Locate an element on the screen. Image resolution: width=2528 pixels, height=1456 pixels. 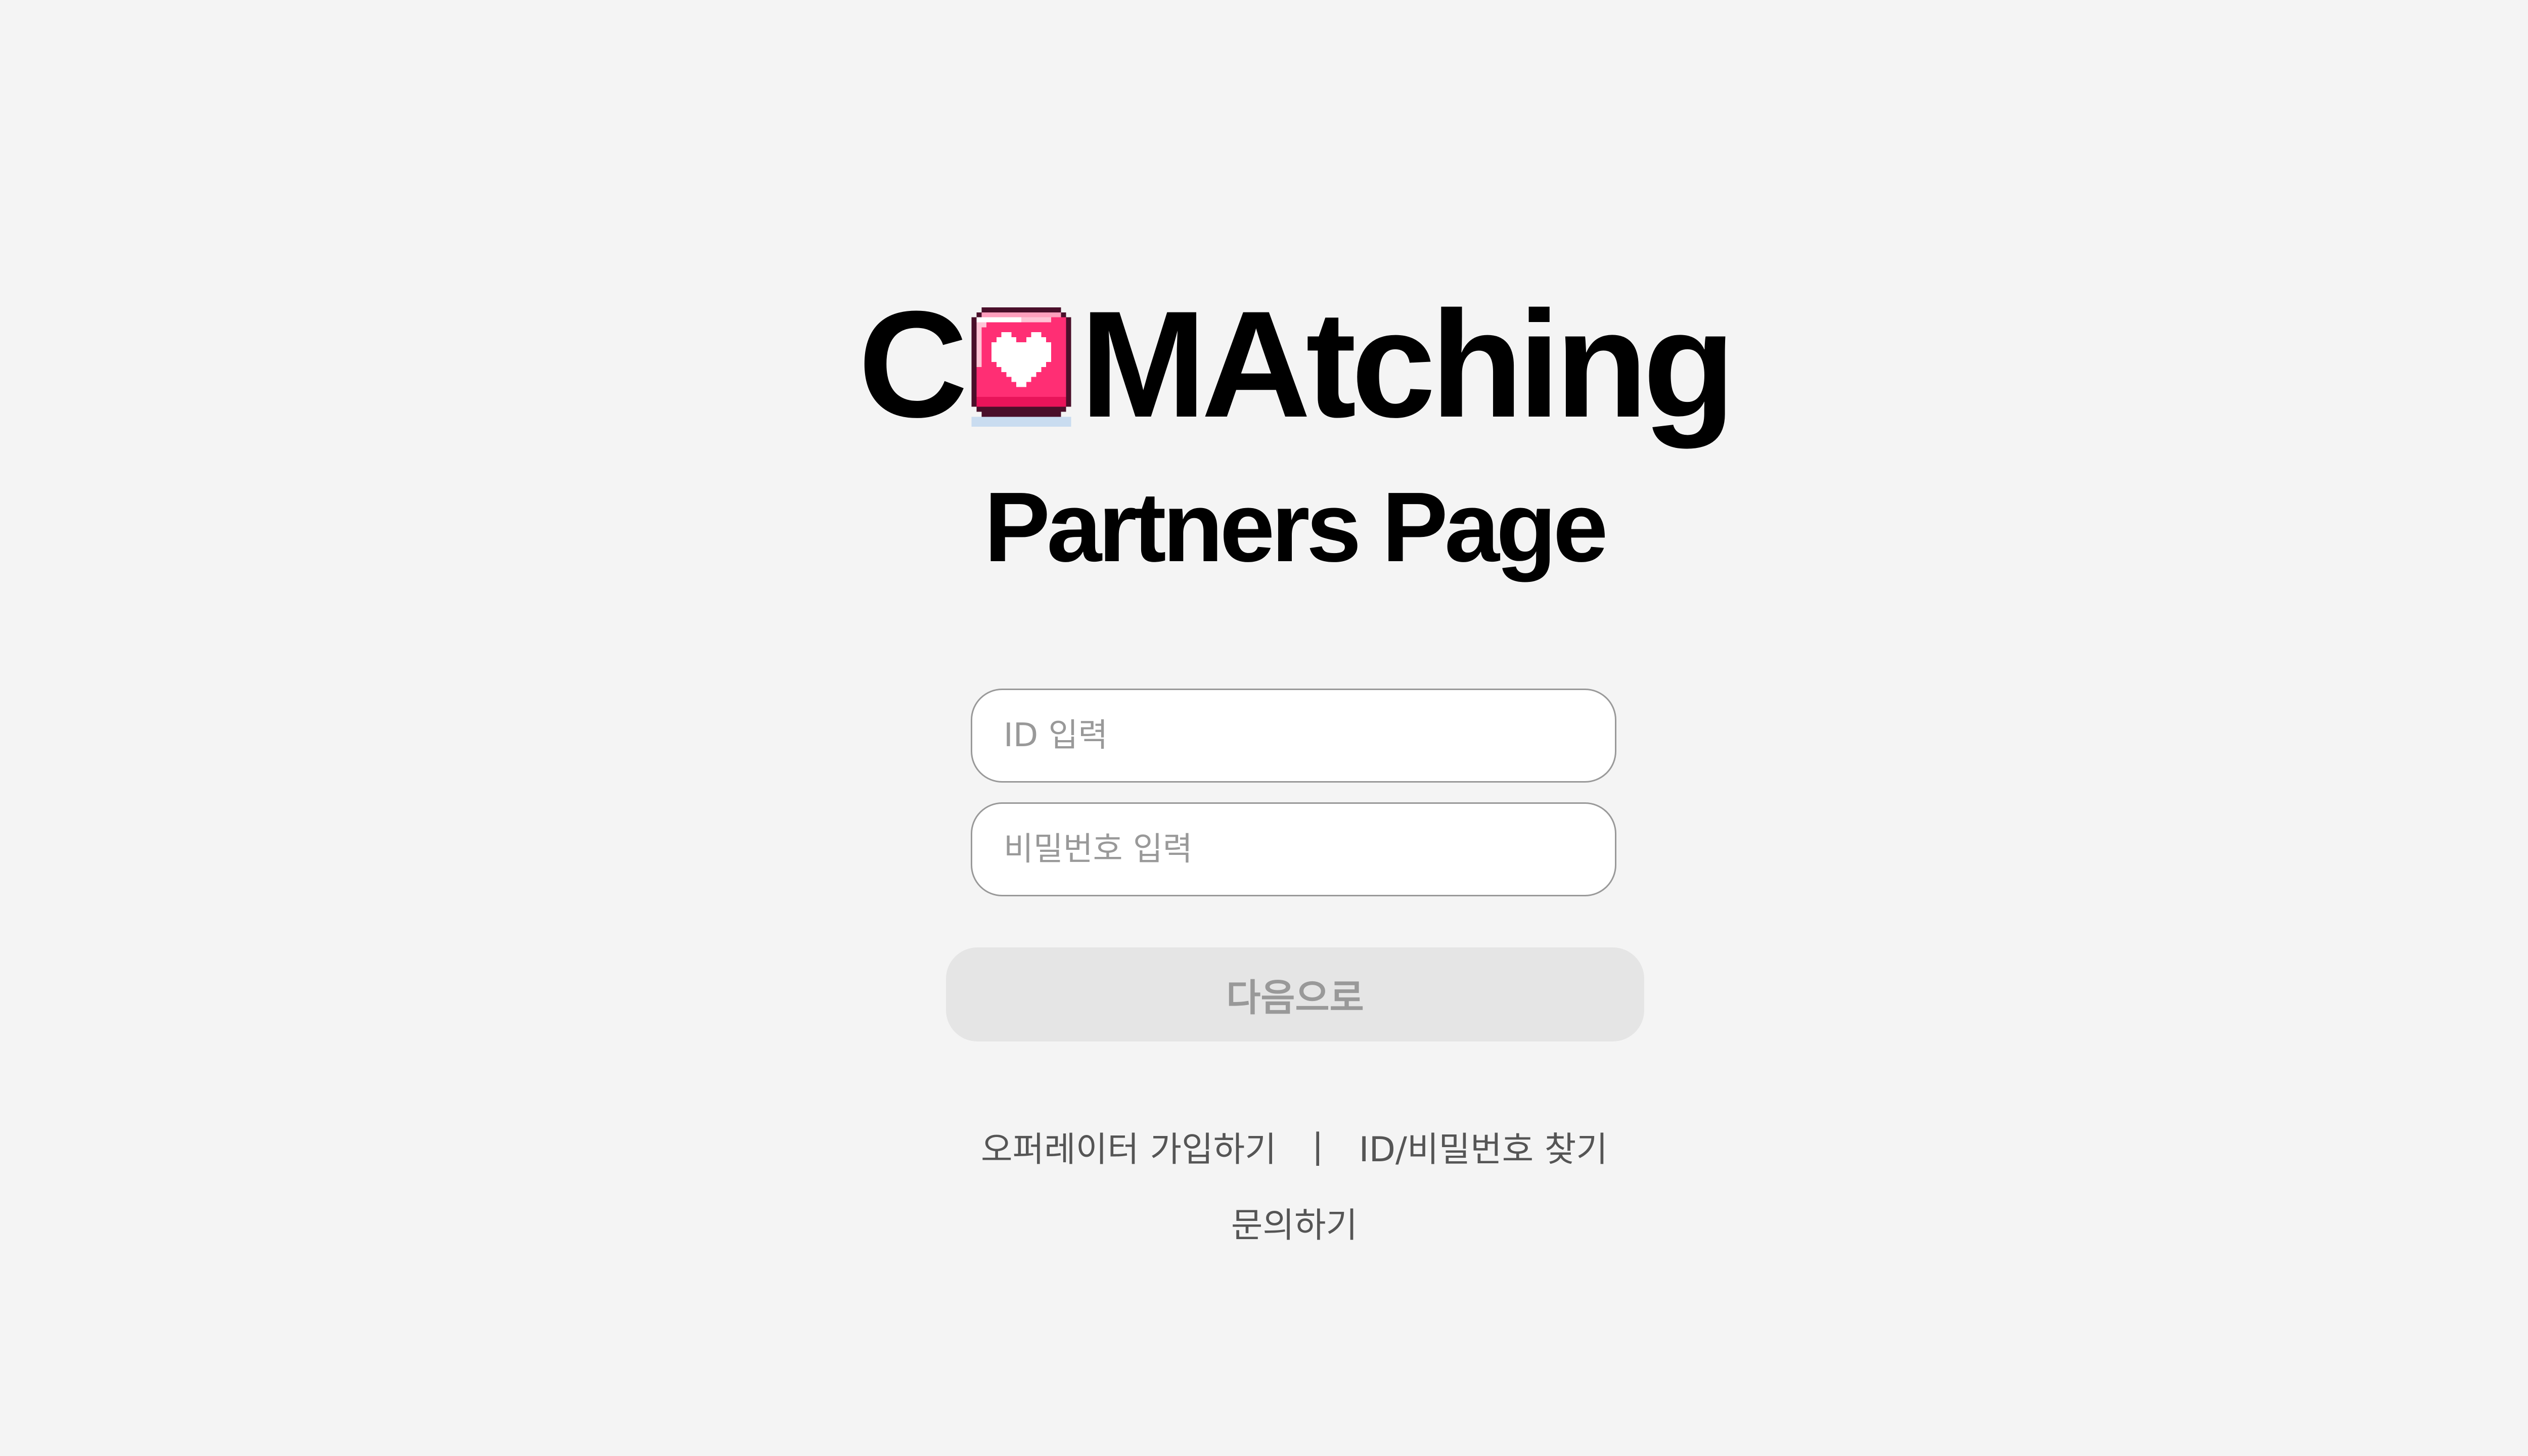
logo: C MAtching is located at coordinates (1264, 364).